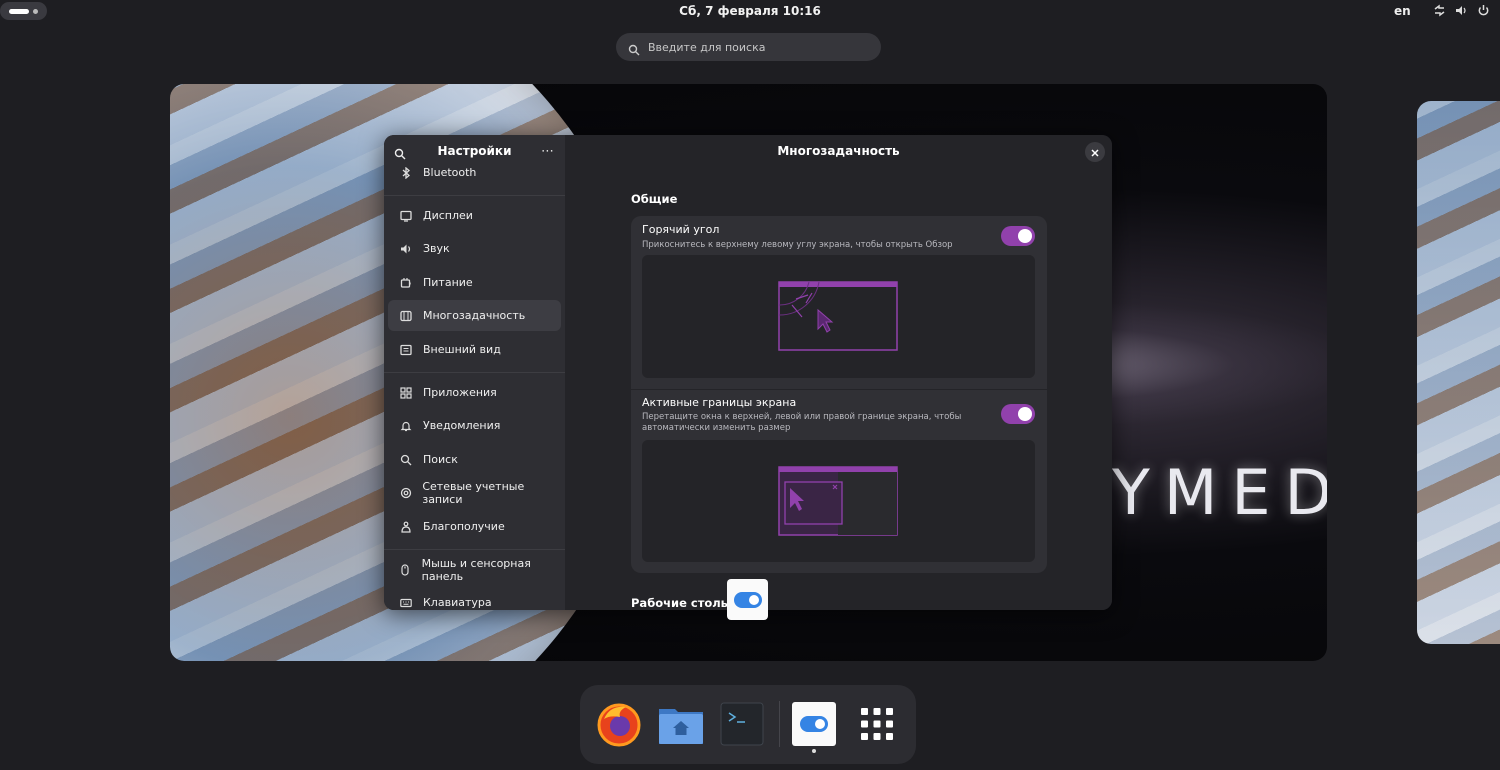 The width and height of the screenshot is (1500, 770). Describe the element at coordinates (436, 248) in the screenshot. I see `sidebar-item-label: Звук` at that location.